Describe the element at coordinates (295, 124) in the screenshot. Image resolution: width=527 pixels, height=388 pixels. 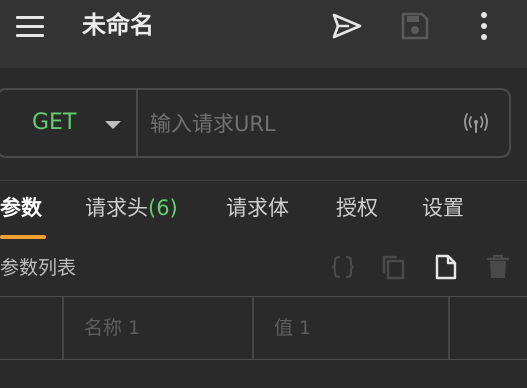
I see `url-input` at that location.